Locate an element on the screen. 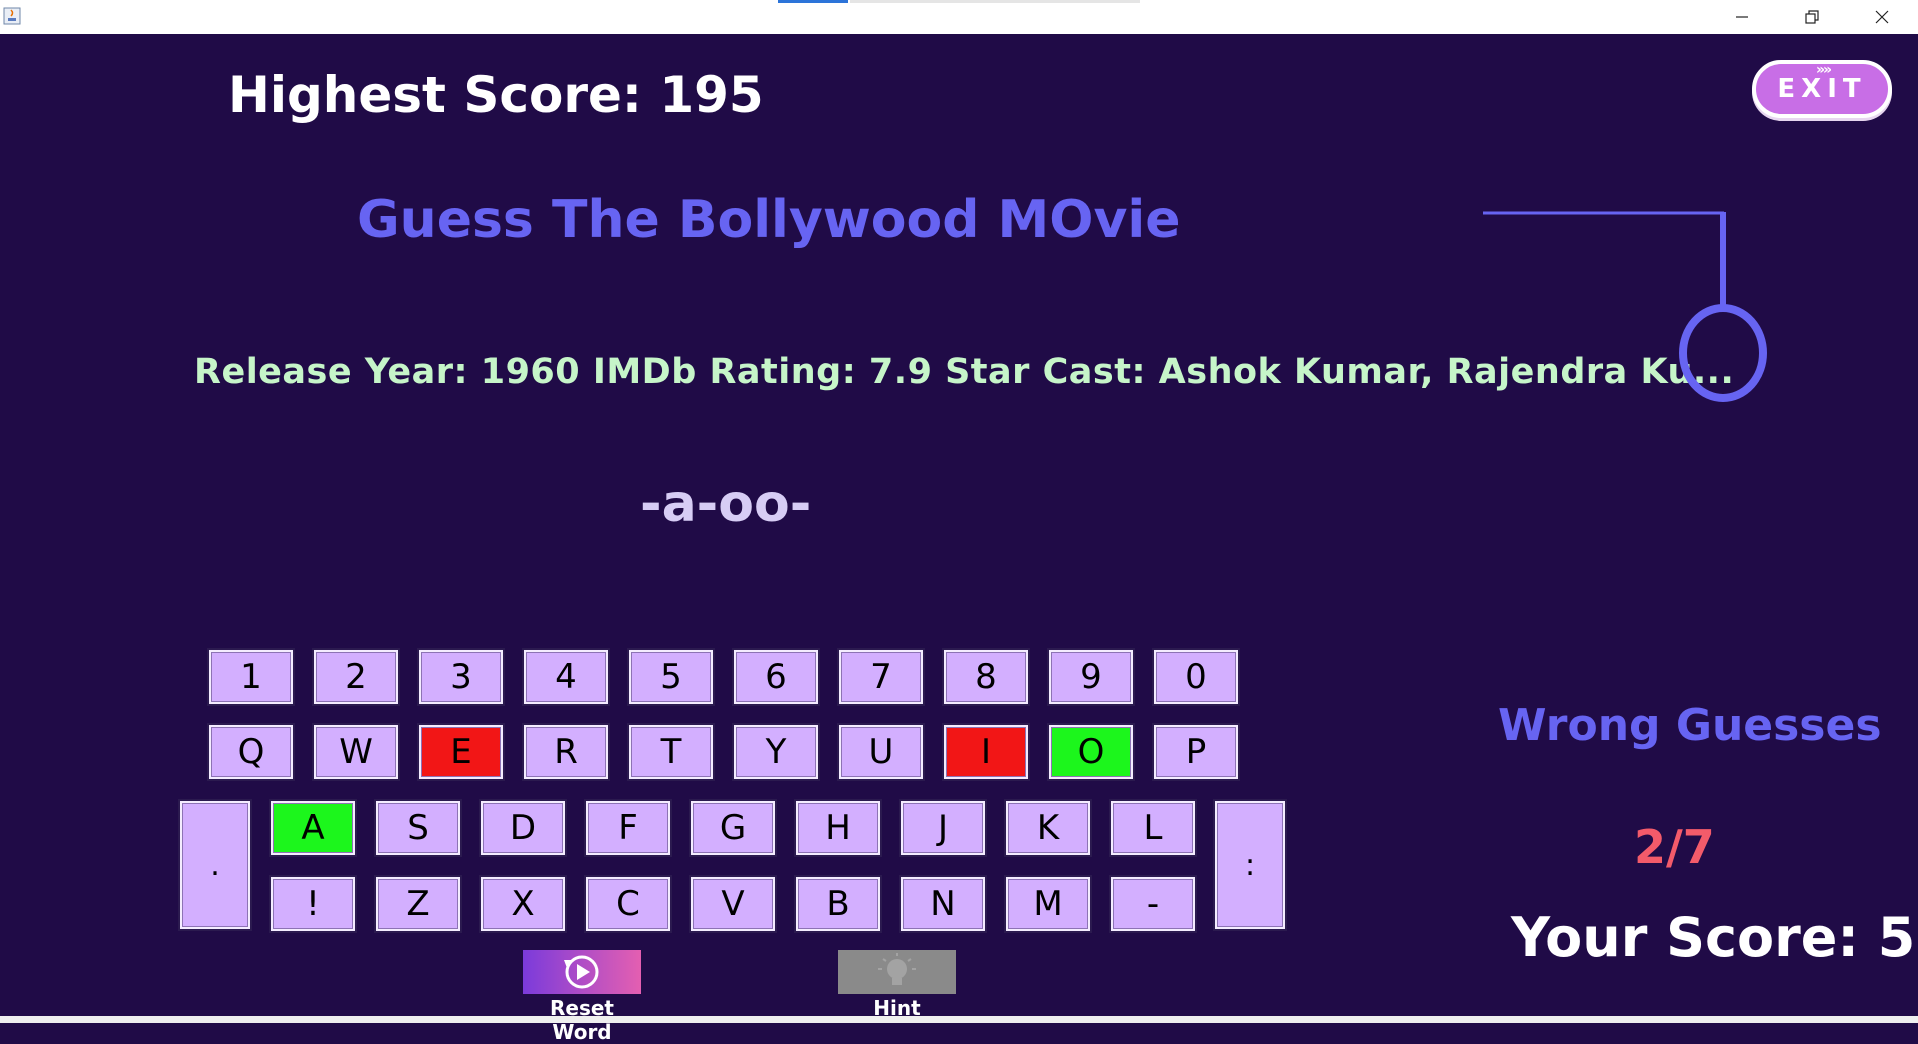 This screenshot has width=1918, height=1044. key-0: 0 is located at coordinates (1196, 677).